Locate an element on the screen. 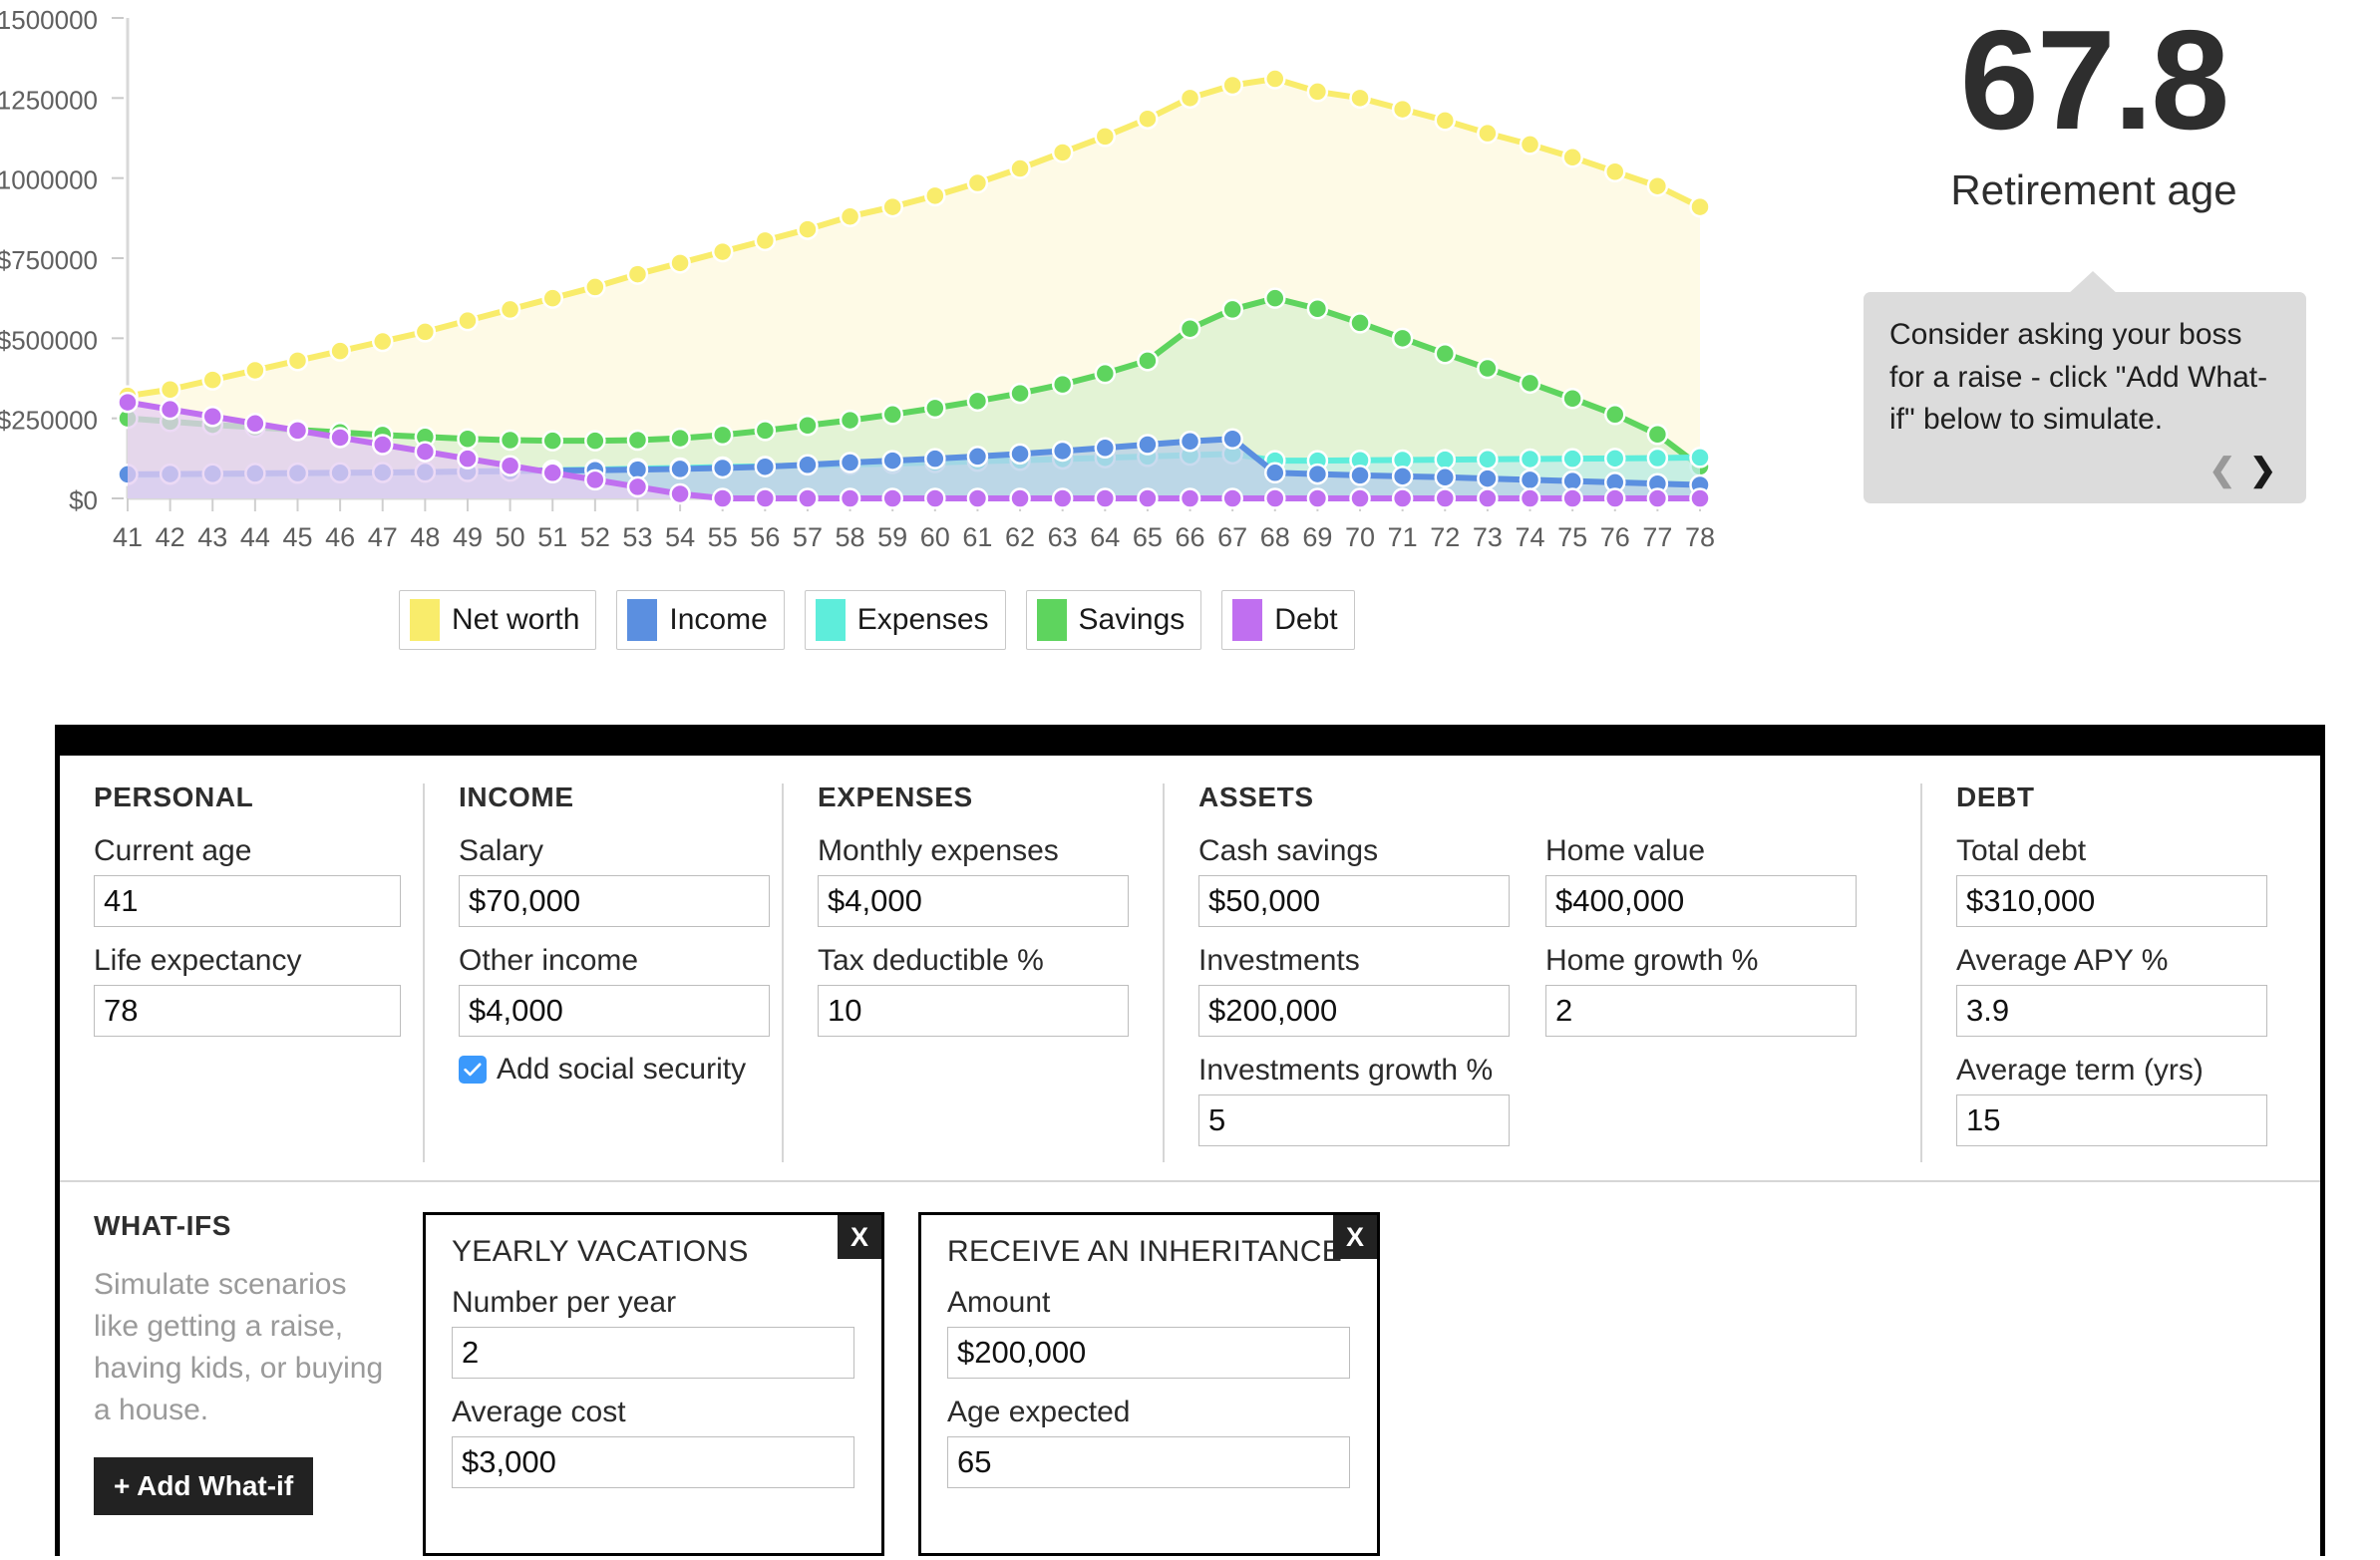  field-input: 10 is located at coordinates (973, 1011).